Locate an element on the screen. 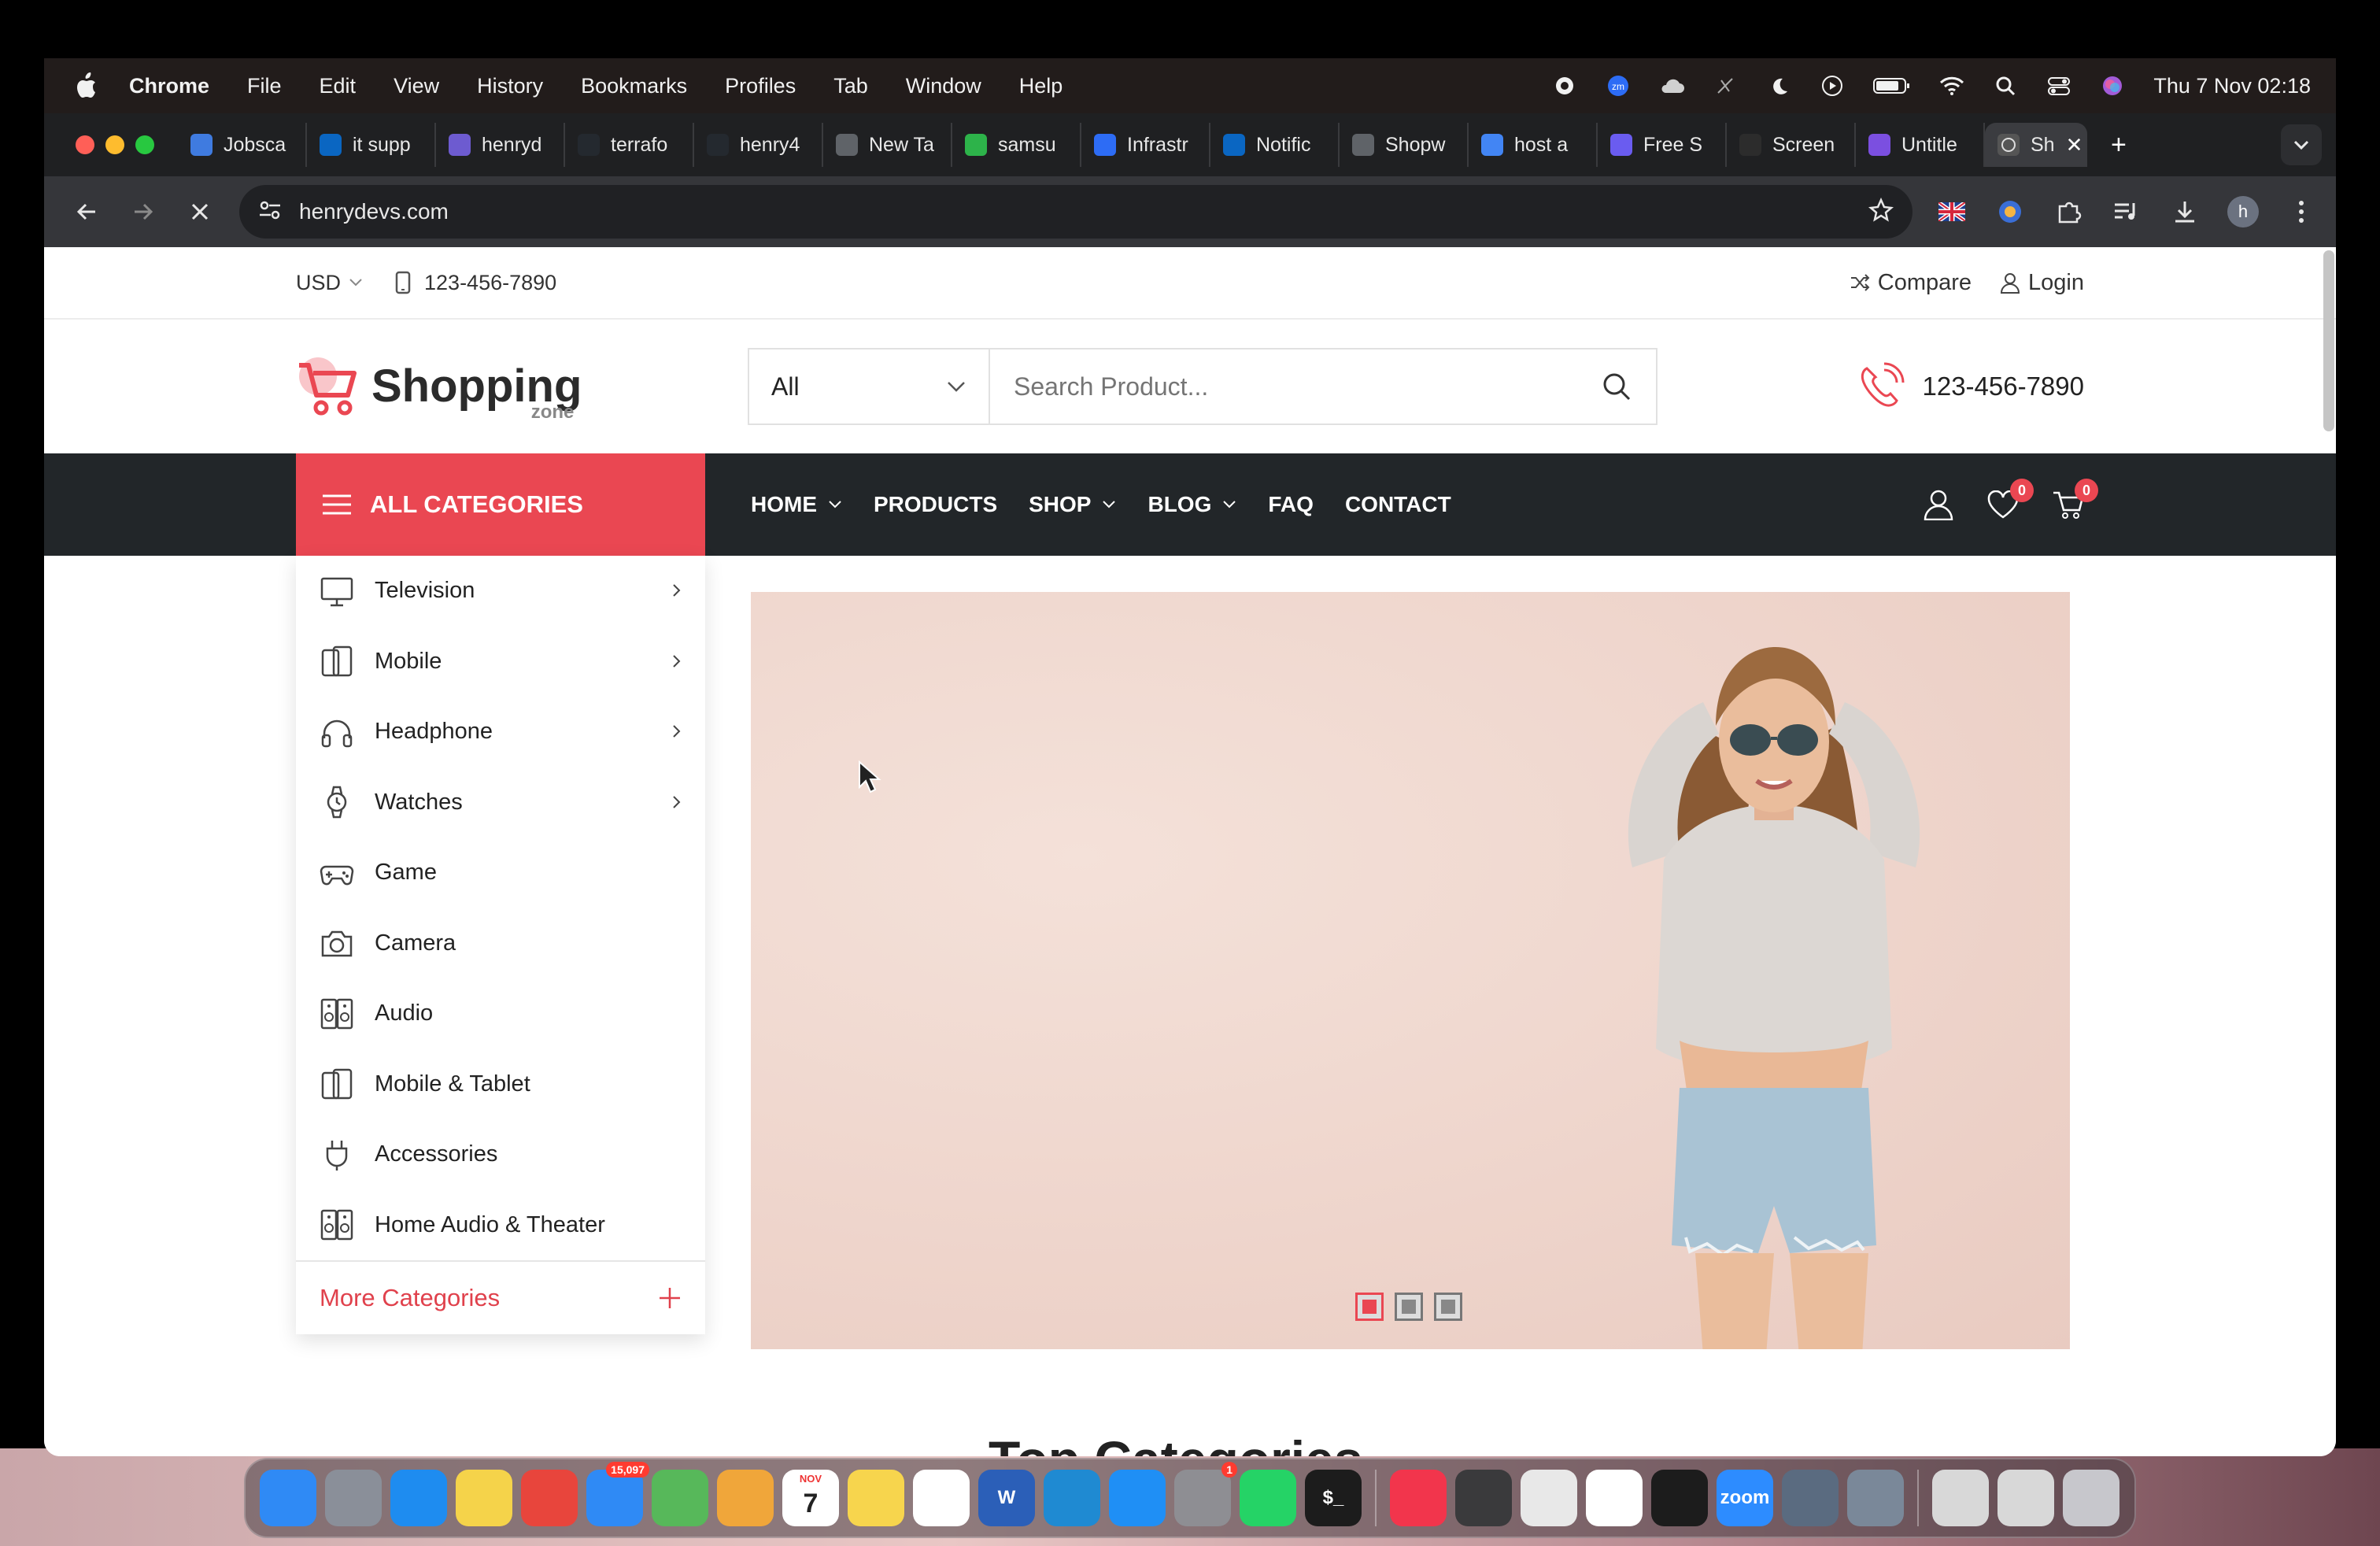 Image resolution: width=2380 pixels, height=1546 pixels. slack-icon is located at coordinates (1614, 1498).